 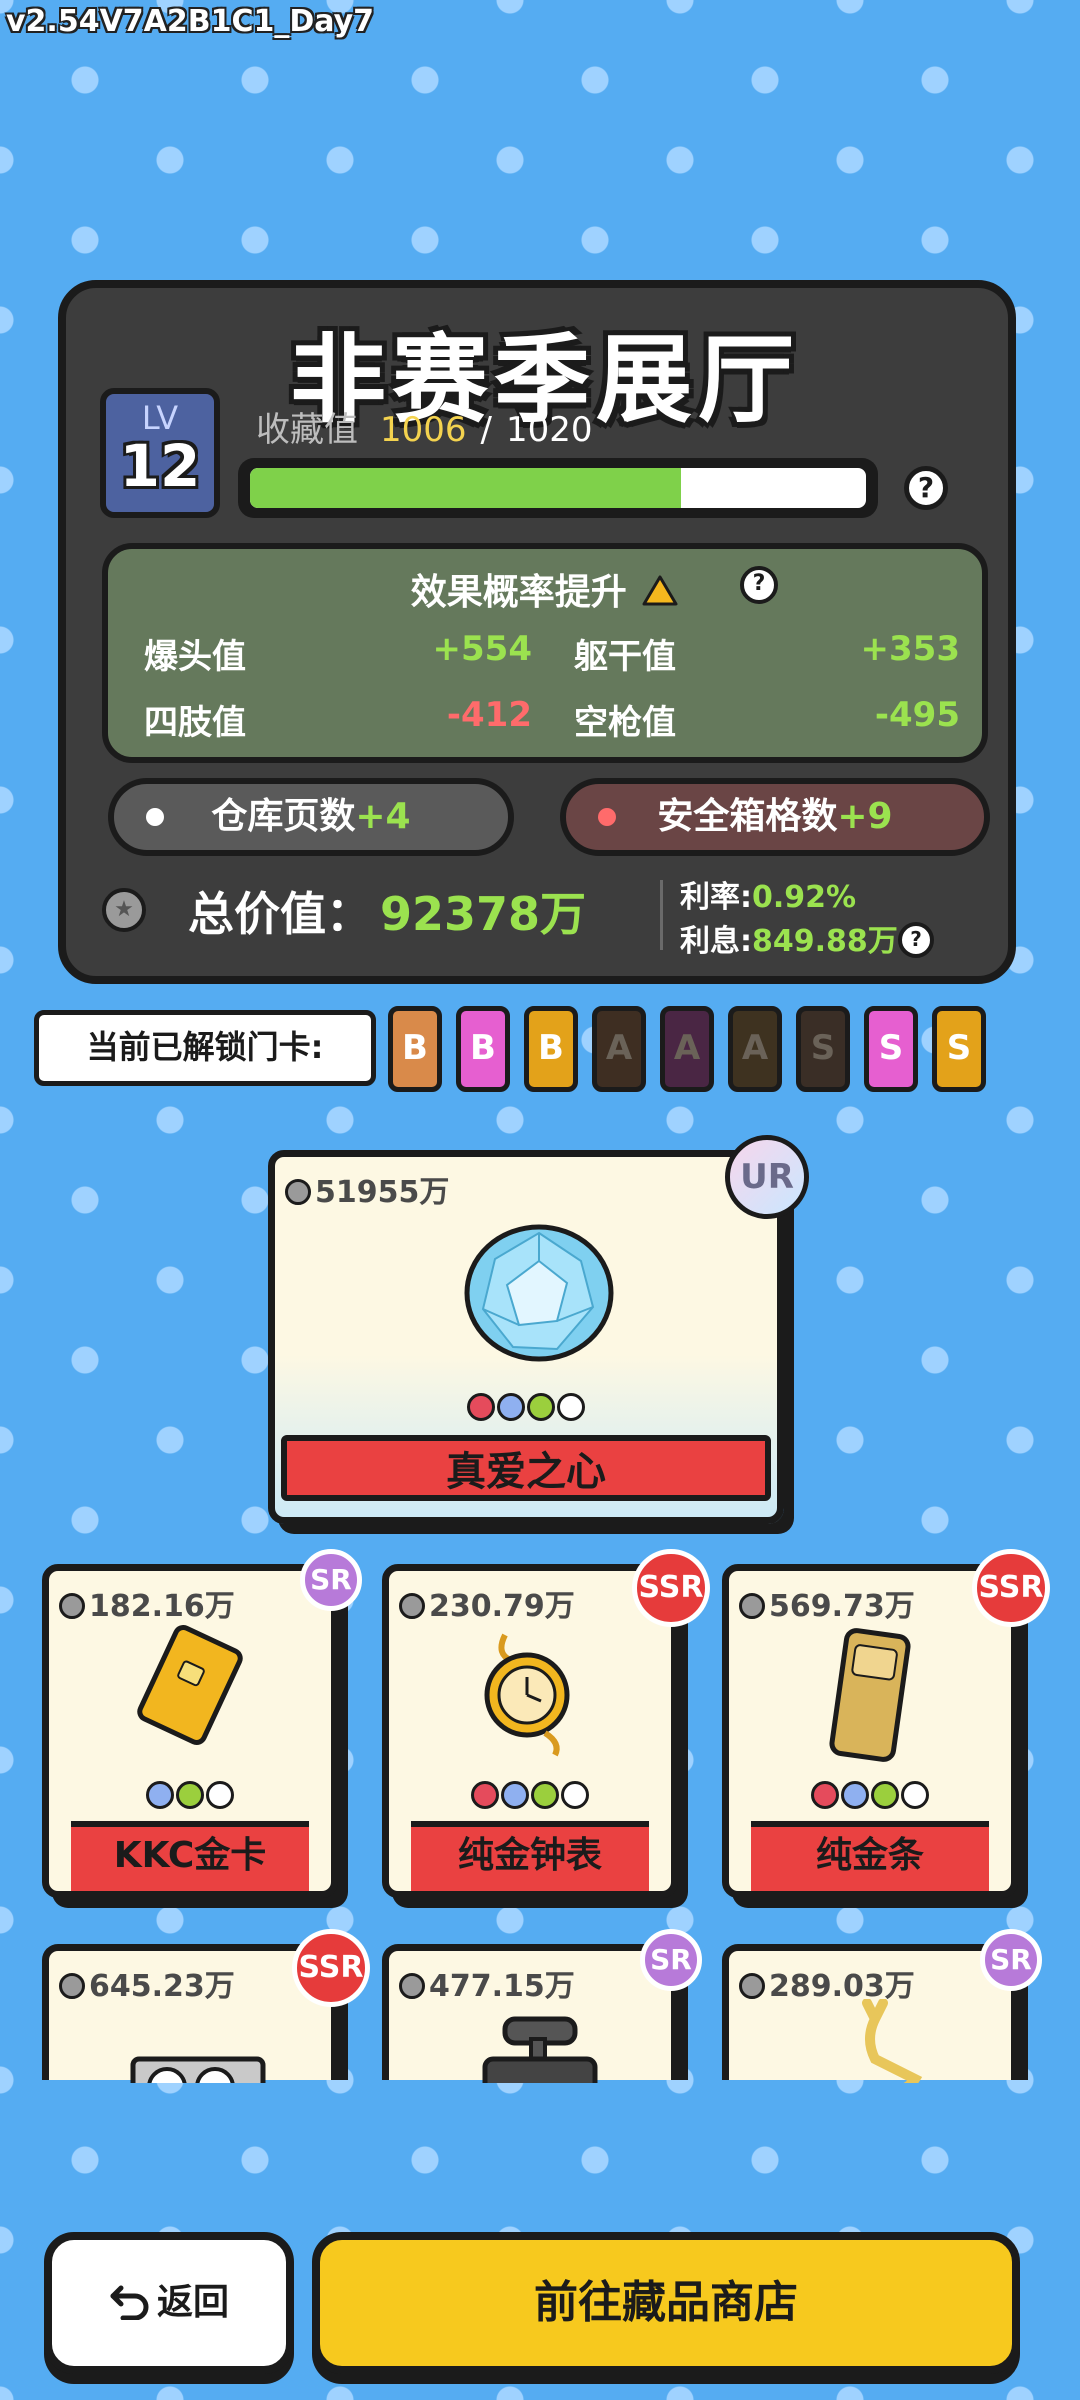 I want to click on torso-label: 躯干值, so click(x=625, y=657).